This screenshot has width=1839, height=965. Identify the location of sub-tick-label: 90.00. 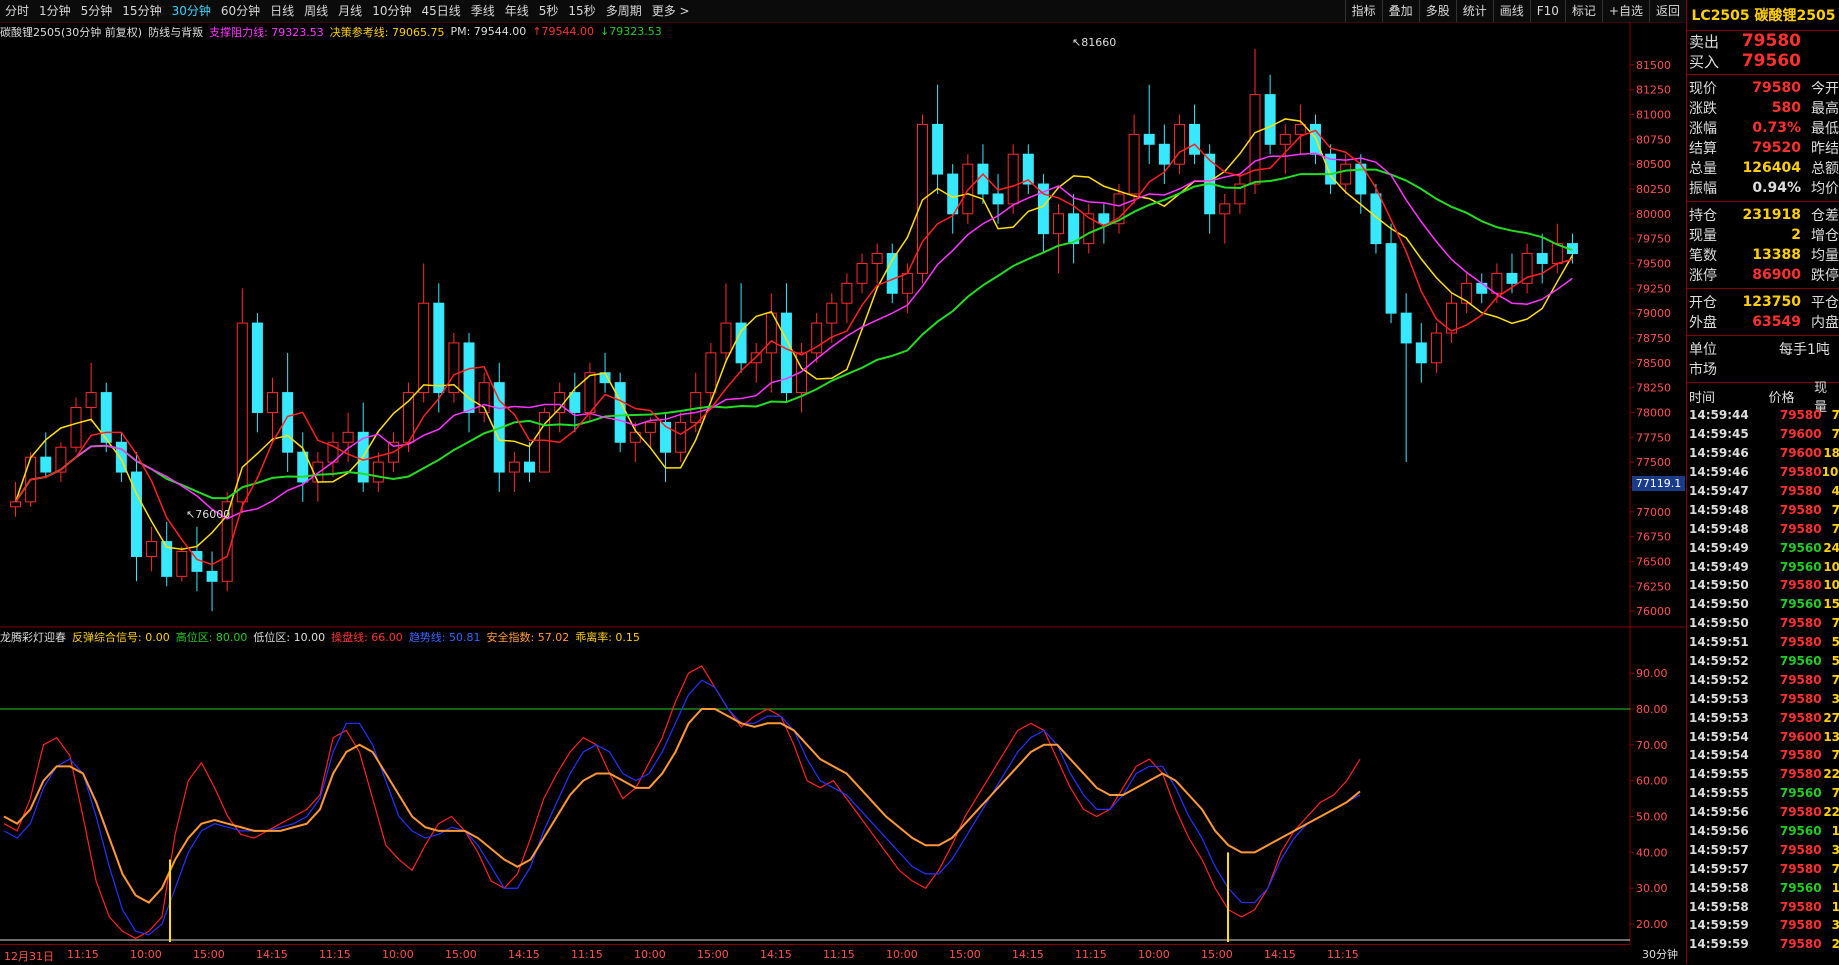
(1652, 673).